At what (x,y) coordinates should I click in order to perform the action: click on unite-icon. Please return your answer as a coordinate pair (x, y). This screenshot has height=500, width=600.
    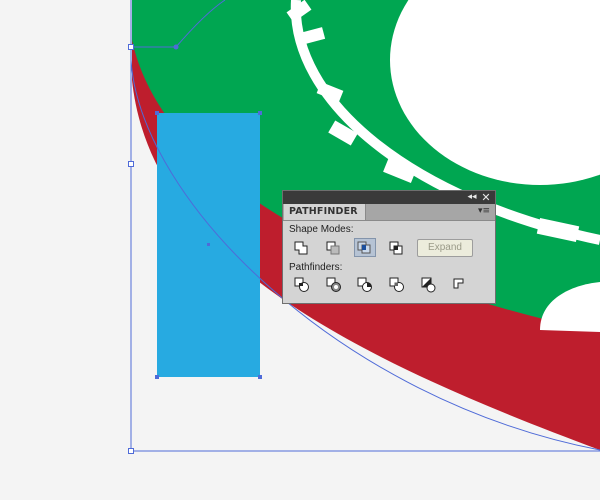
    Looking at the image, I should click on (301, 248).